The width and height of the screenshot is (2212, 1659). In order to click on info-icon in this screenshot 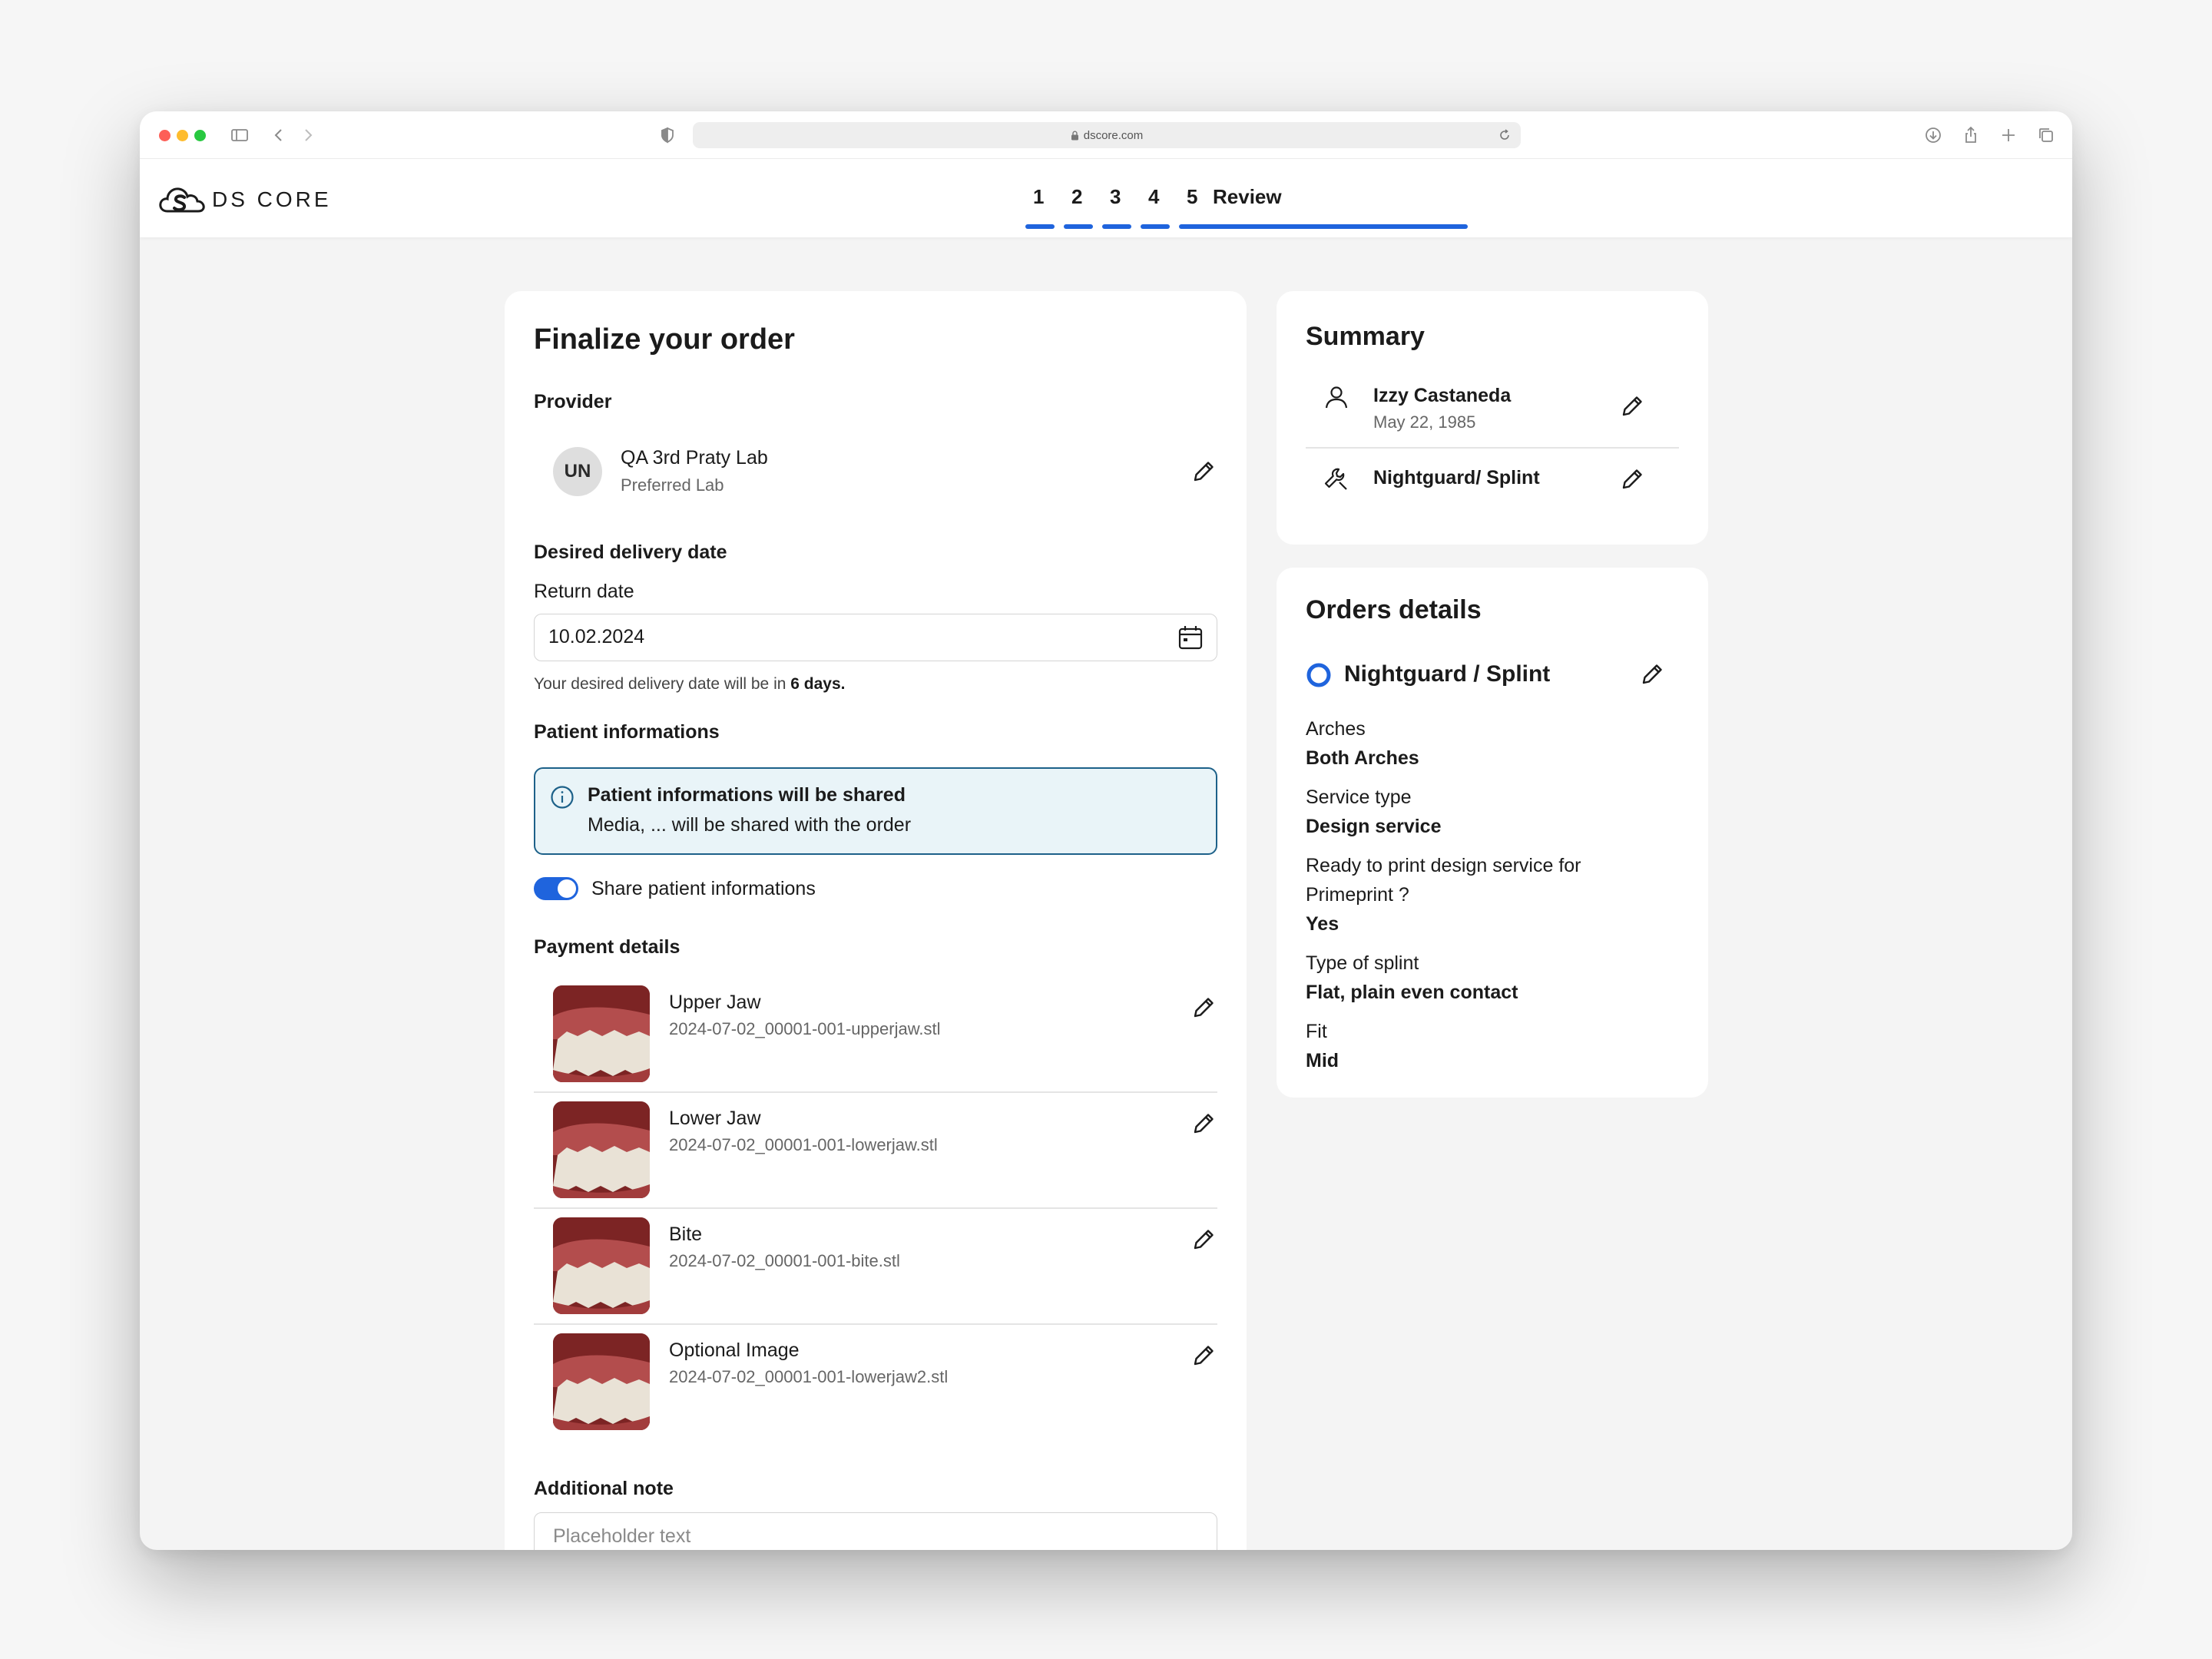, I will do `click(562, 797)`.